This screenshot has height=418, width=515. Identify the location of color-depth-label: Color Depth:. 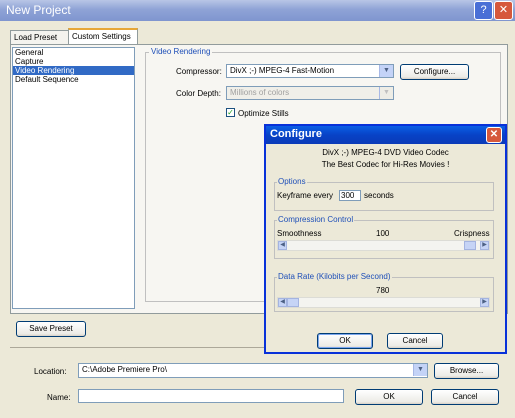
(198, 93).